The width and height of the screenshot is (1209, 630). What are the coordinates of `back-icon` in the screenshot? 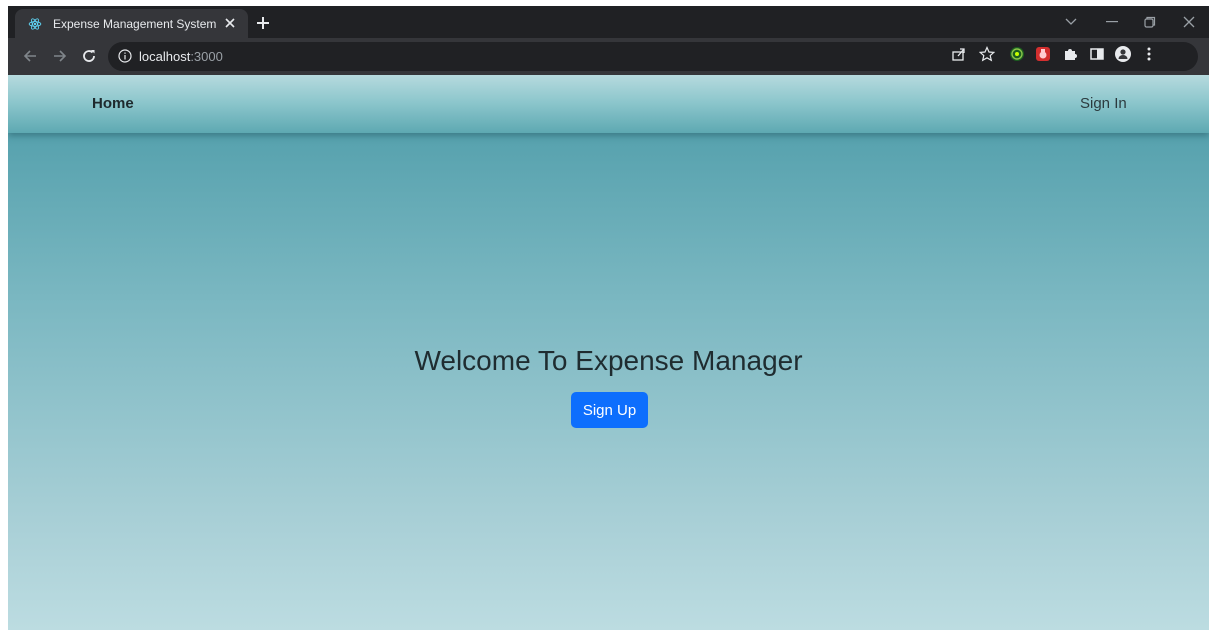 It's located at (30, 56).